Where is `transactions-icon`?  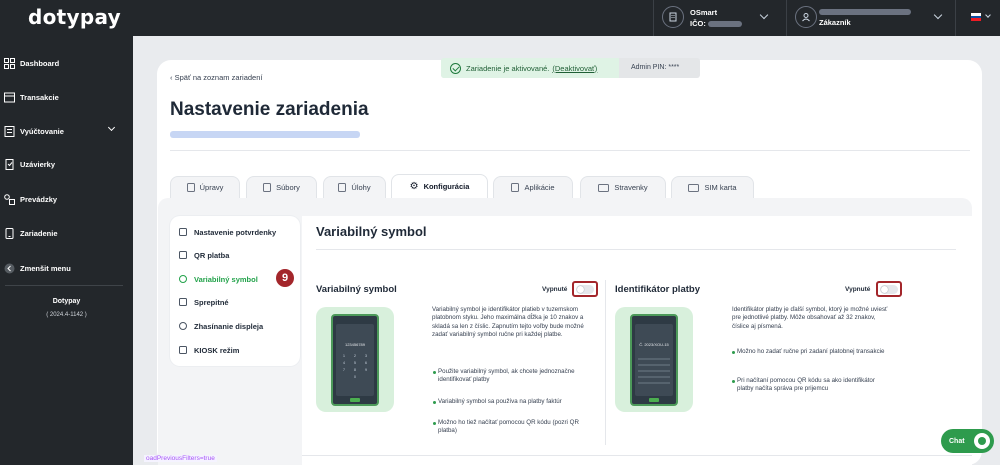 transactions-icon is located at coordinates (9, 97).